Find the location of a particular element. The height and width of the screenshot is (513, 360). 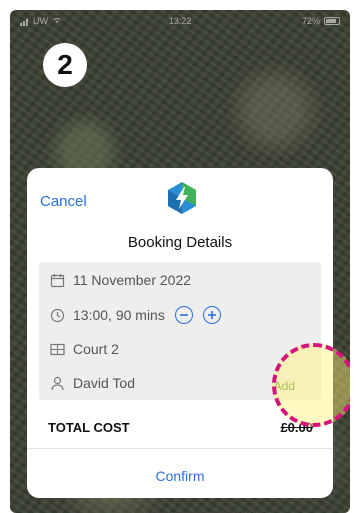

status-bar: UW 13:22 72% is located at coordinates (180, 21).